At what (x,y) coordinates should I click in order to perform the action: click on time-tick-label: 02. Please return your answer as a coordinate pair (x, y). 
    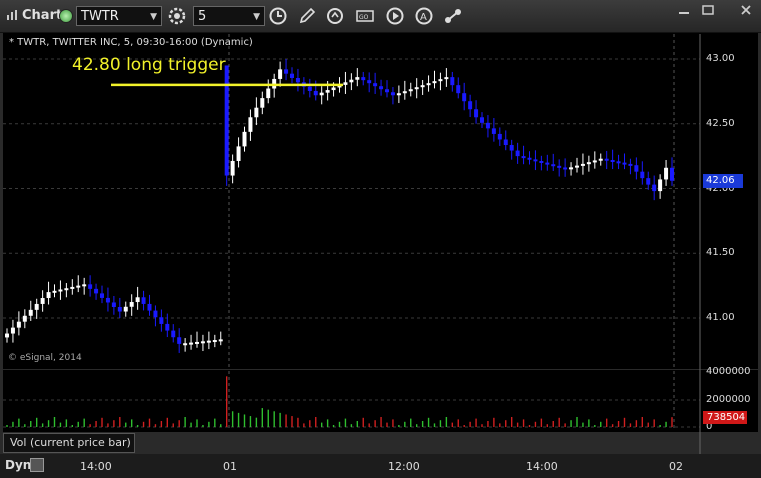
    Looking at the image, I should click on (676, 466).